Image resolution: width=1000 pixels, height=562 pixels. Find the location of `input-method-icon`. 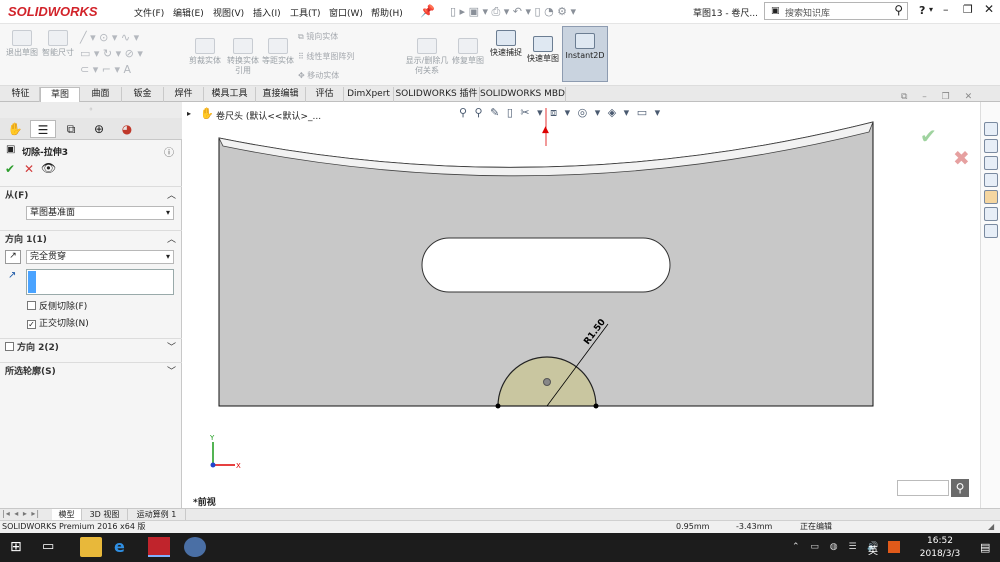

input-method-icon is located at coordinates (894, 547).